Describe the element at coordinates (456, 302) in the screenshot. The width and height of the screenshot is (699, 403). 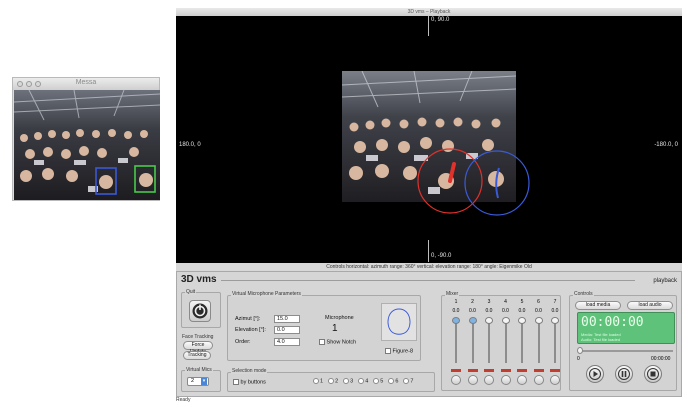
I see `channel-number: 1` at that location.